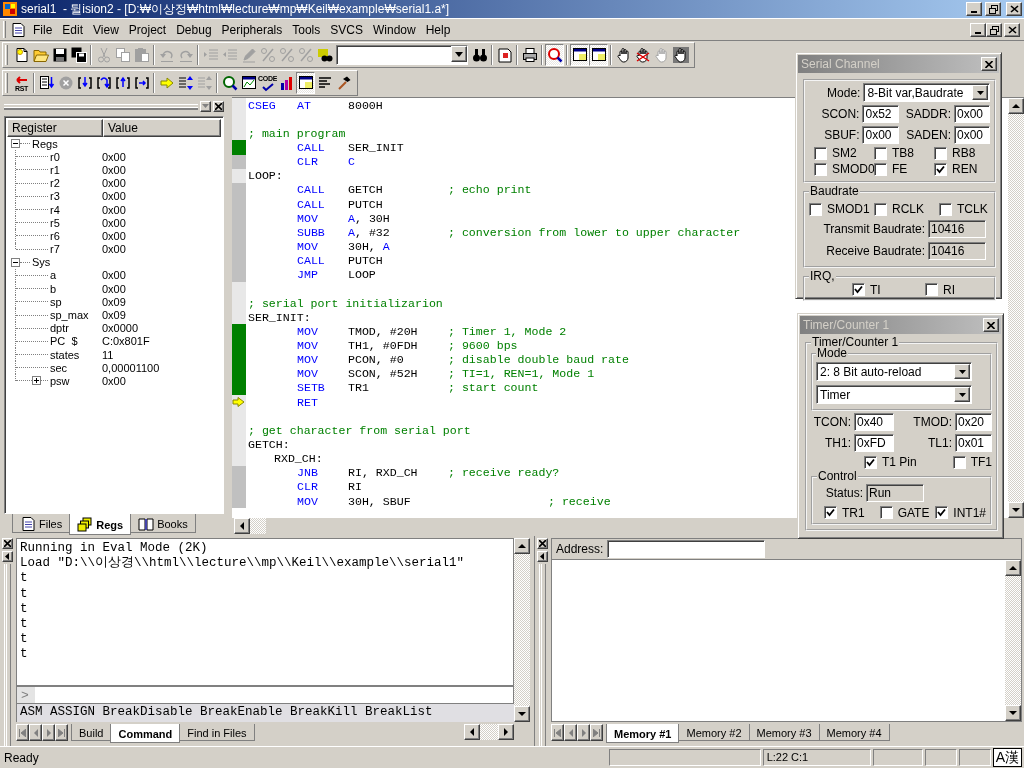 The image size is (1024, 768). I want to click on tree-item: sp_max, so click(69, 315).